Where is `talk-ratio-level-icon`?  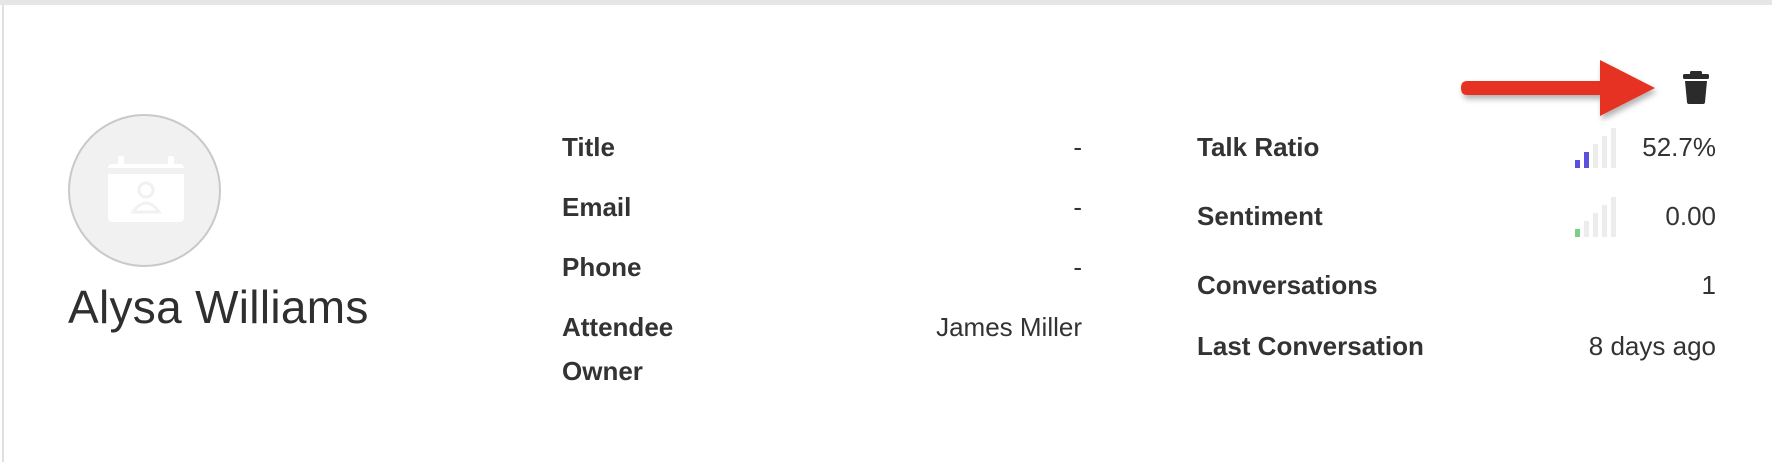 talk-ratio-level-icon is located at coordinates (1599, 147).